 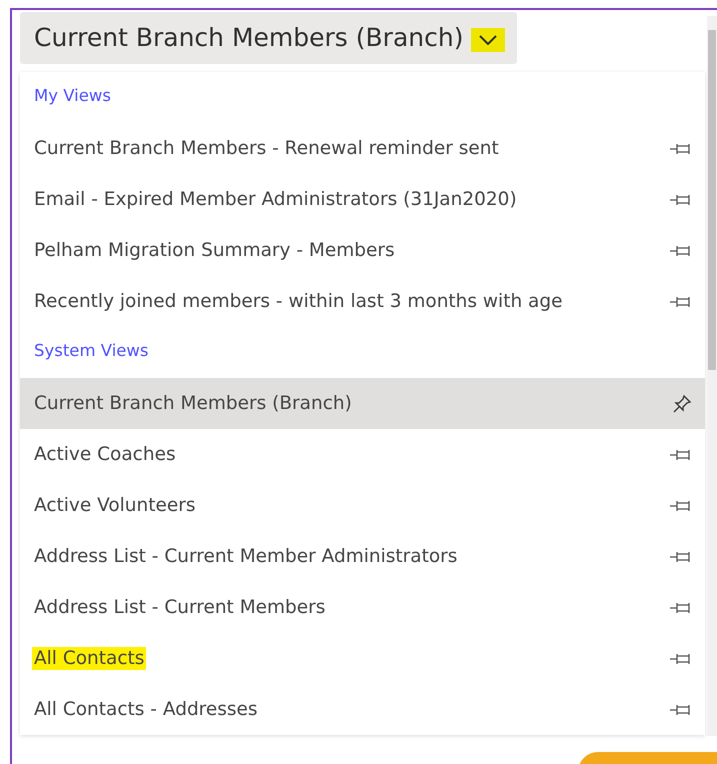 What do you see at coordinates (682, 403) in the screenshot?
I see `pin-icon` at bounding box center [682, 403].